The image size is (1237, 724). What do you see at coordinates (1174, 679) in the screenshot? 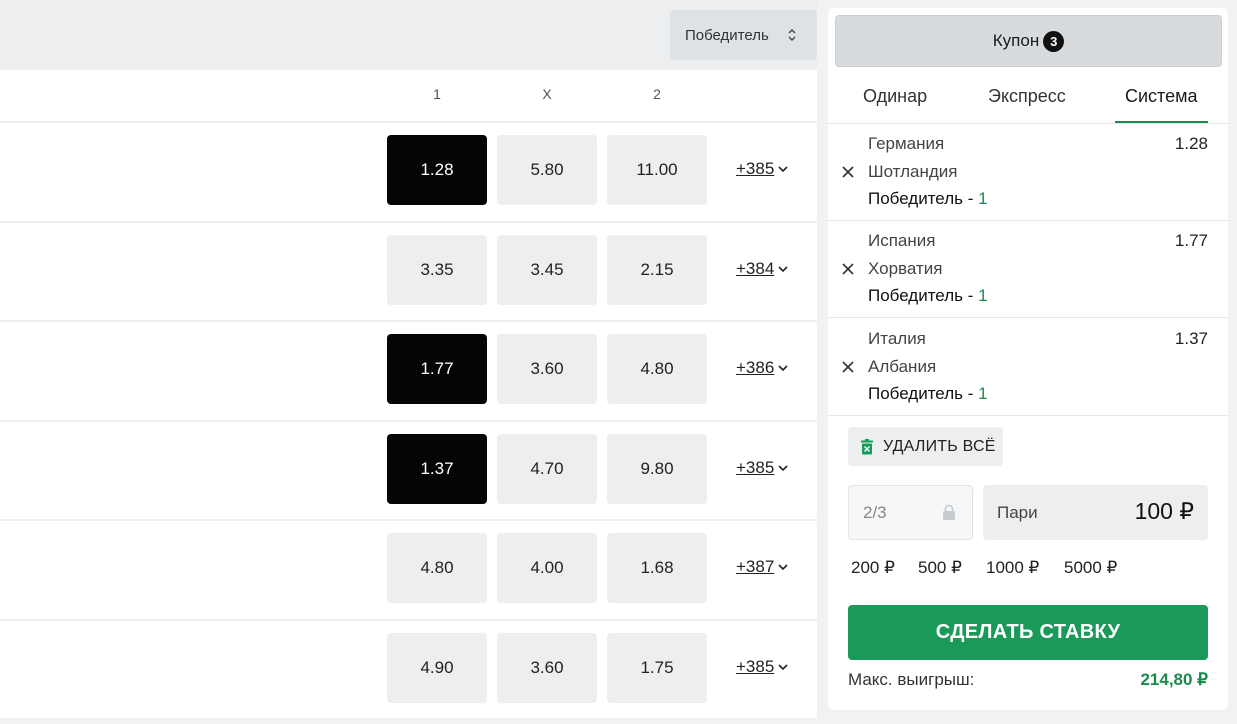
I see `max-win-value: 214,80 ₽` at bounding box center [1174, 679].